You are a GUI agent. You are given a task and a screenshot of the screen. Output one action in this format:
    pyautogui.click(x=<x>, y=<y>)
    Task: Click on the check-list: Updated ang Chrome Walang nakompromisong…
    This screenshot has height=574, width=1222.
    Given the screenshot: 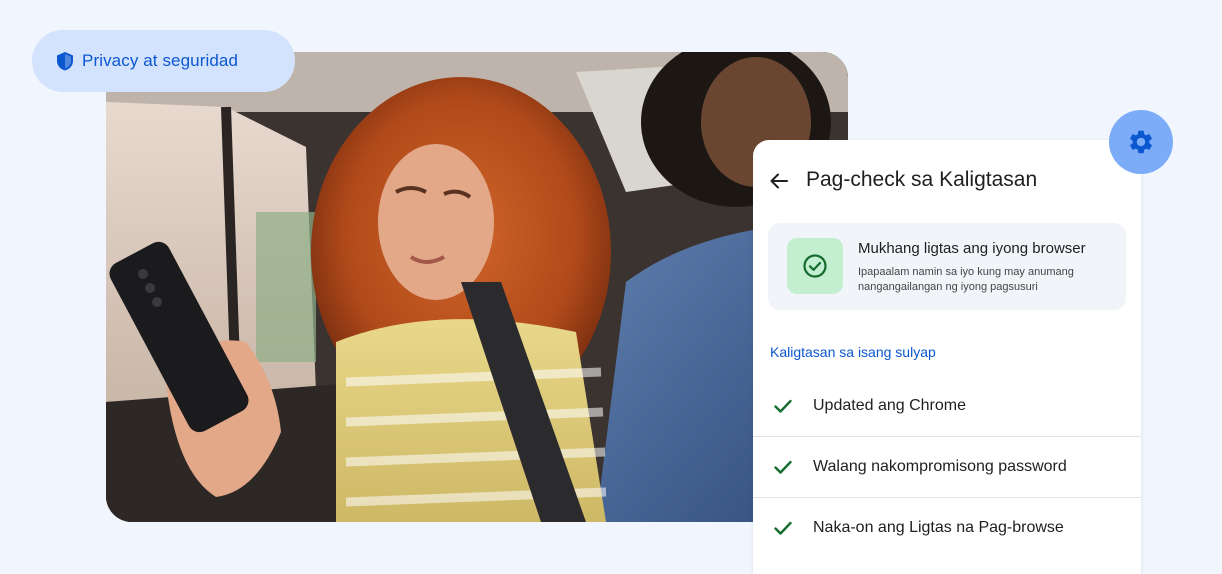 What is the action you would take?
    pyautogui.click(x=947, y=466)
    